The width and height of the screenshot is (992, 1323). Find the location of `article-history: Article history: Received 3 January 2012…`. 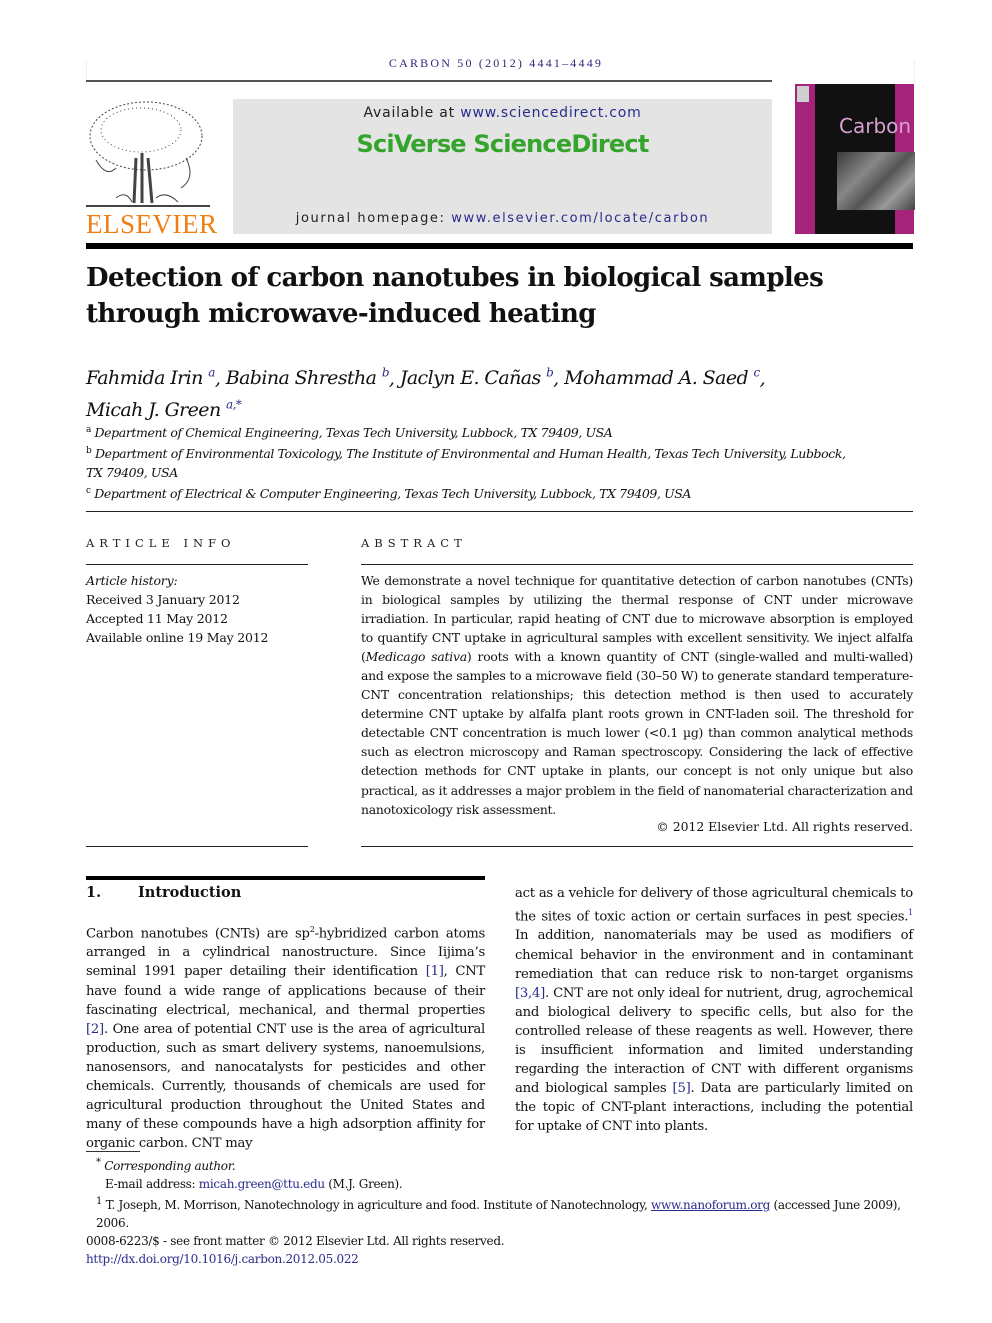

article-history: Article history: Received 3 January 2012… is located at coordinates (177, 609).